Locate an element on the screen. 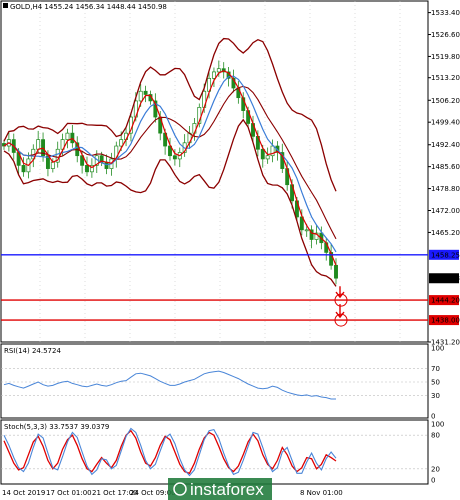  y-tick-label: 1492.40 is located at coordinates (445, 145).